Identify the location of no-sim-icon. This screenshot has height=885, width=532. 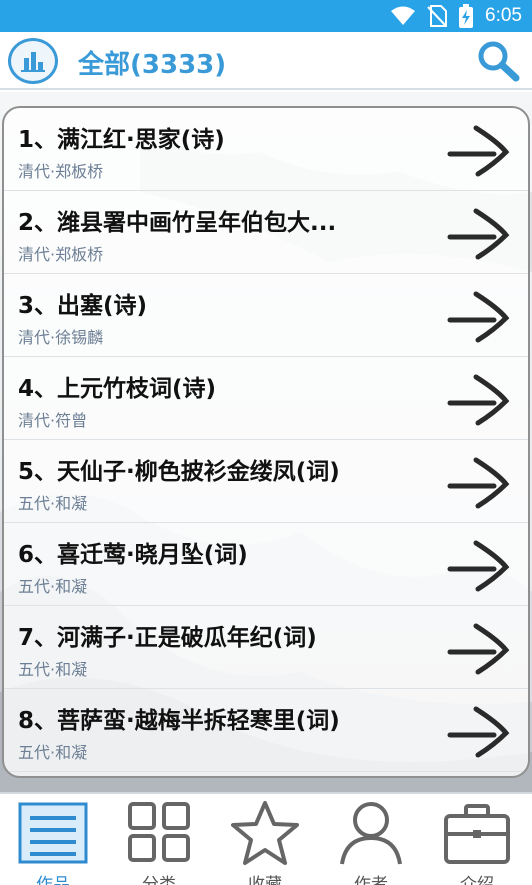
(437, 16).